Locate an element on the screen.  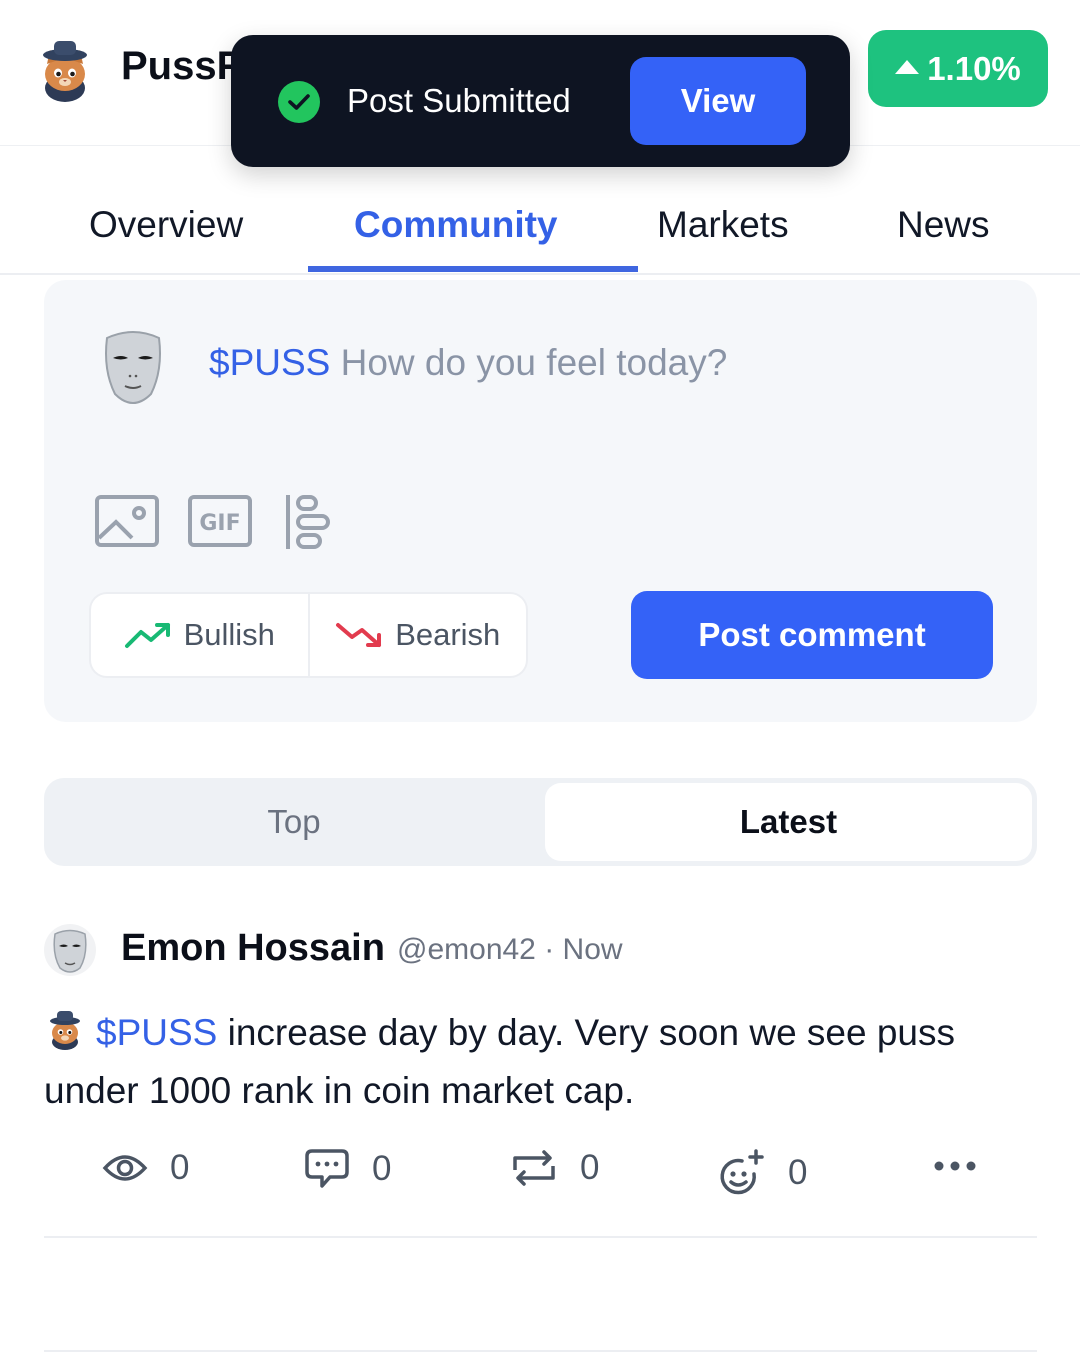
react-button: 0 is located at coordinates (761, 1173).